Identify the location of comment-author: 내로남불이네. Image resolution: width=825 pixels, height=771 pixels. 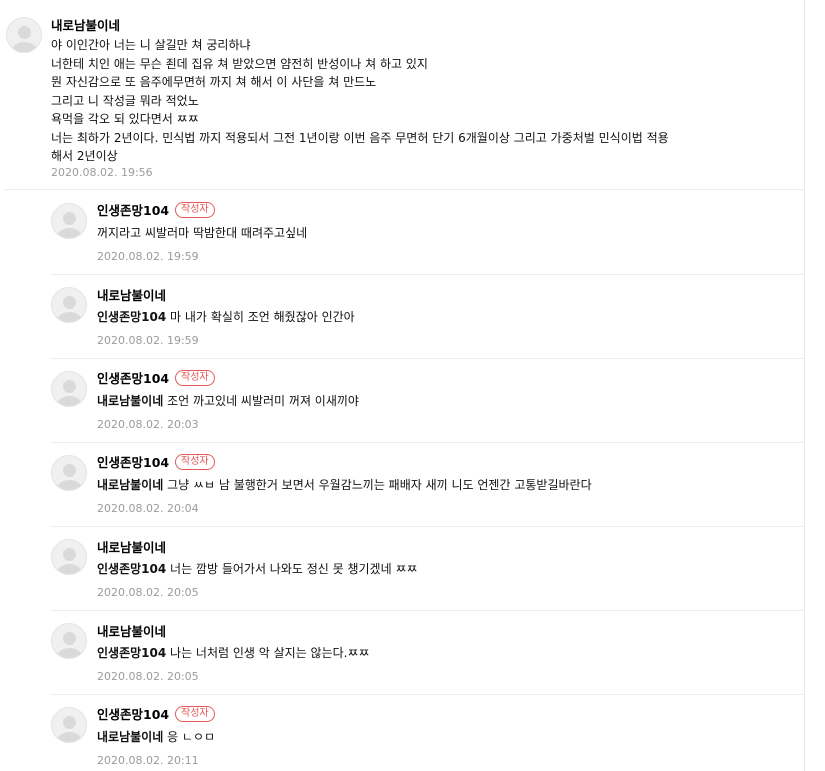
(85, 26).